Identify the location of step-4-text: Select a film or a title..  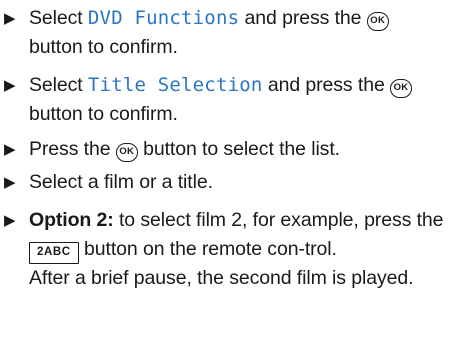
(121, 182).